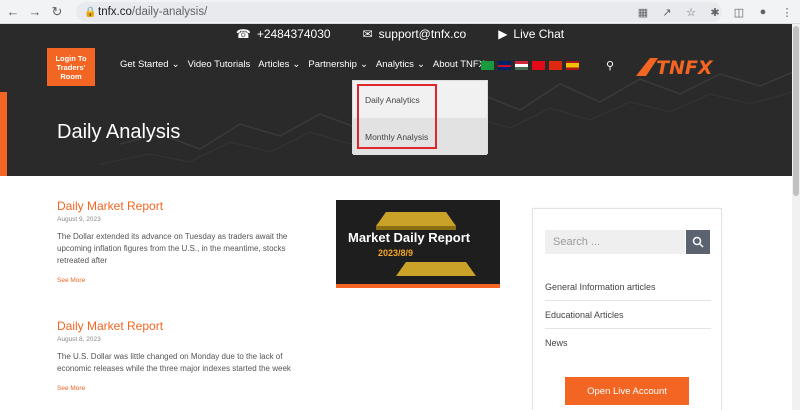 This screenshot has width=800, height=410. What do you see at coordinates (530, 65) in the screenshot?
I see `language-flags` at bounding box center [530, 65].